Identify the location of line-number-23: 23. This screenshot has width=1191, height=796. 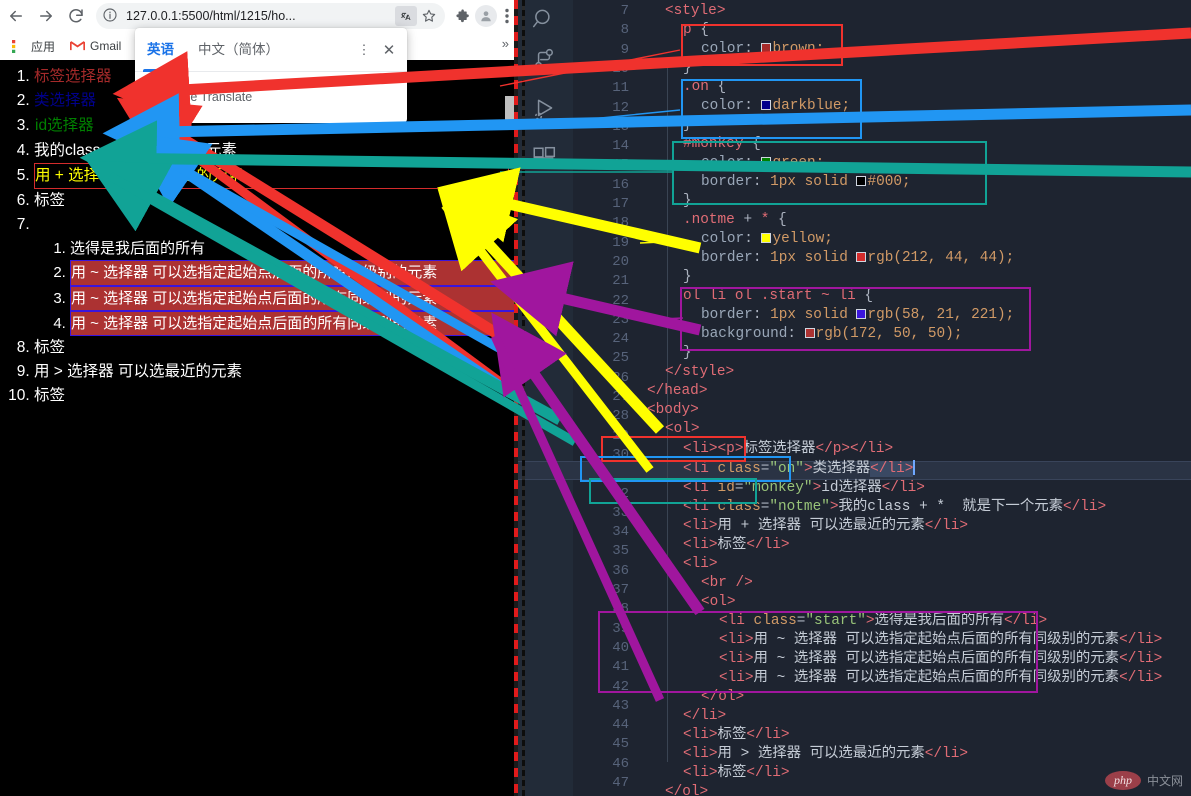
(620, 319).